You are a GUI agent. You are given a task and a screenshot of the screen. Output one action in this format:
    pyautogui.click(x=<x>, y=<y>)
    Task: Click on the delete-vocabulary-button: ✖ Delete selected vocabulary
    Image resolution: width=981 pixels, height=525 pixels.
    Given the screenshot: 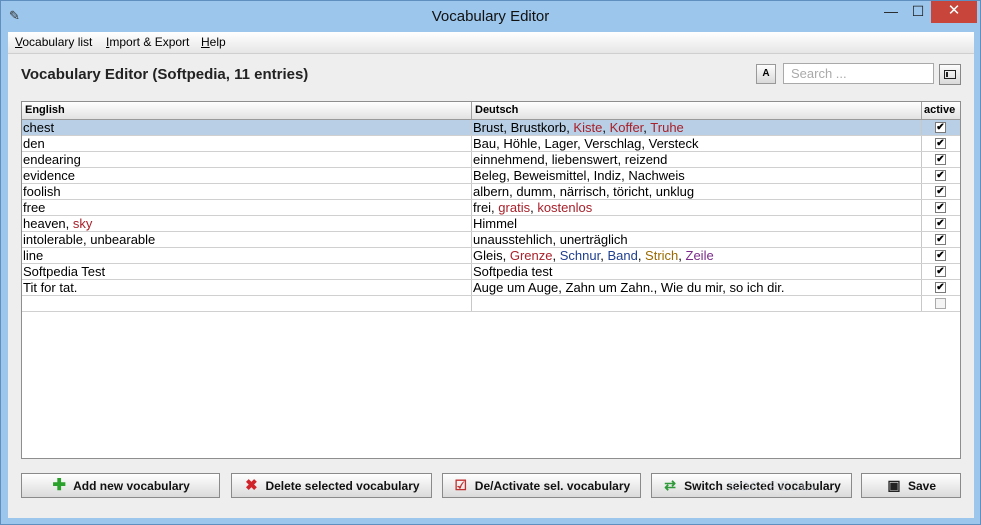 What is the action you would take?
    pyautogui.click(x=331, y=485)
    